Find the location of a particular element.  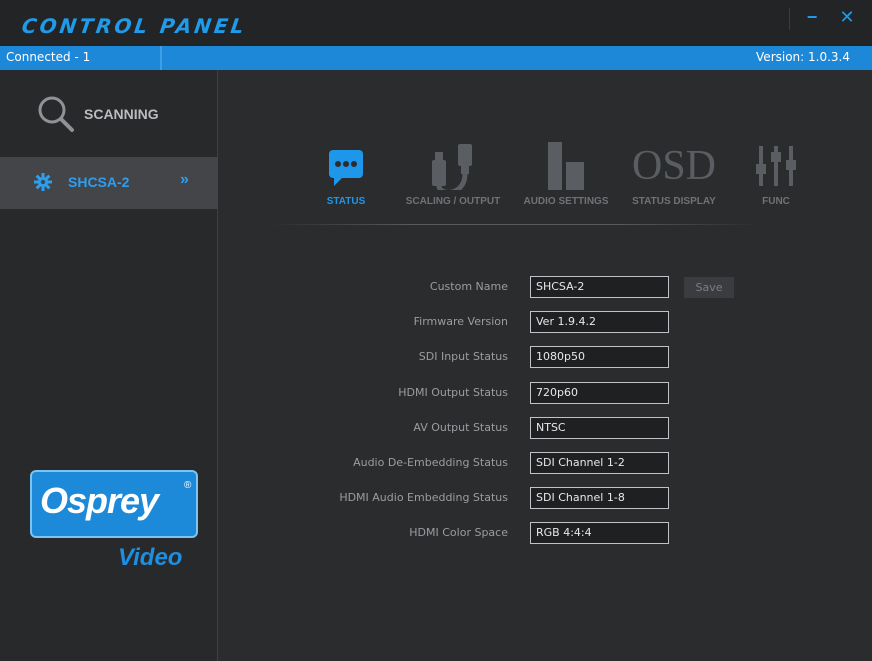

osprey-logo: Osprey ® is located at coordinates (114, 504).